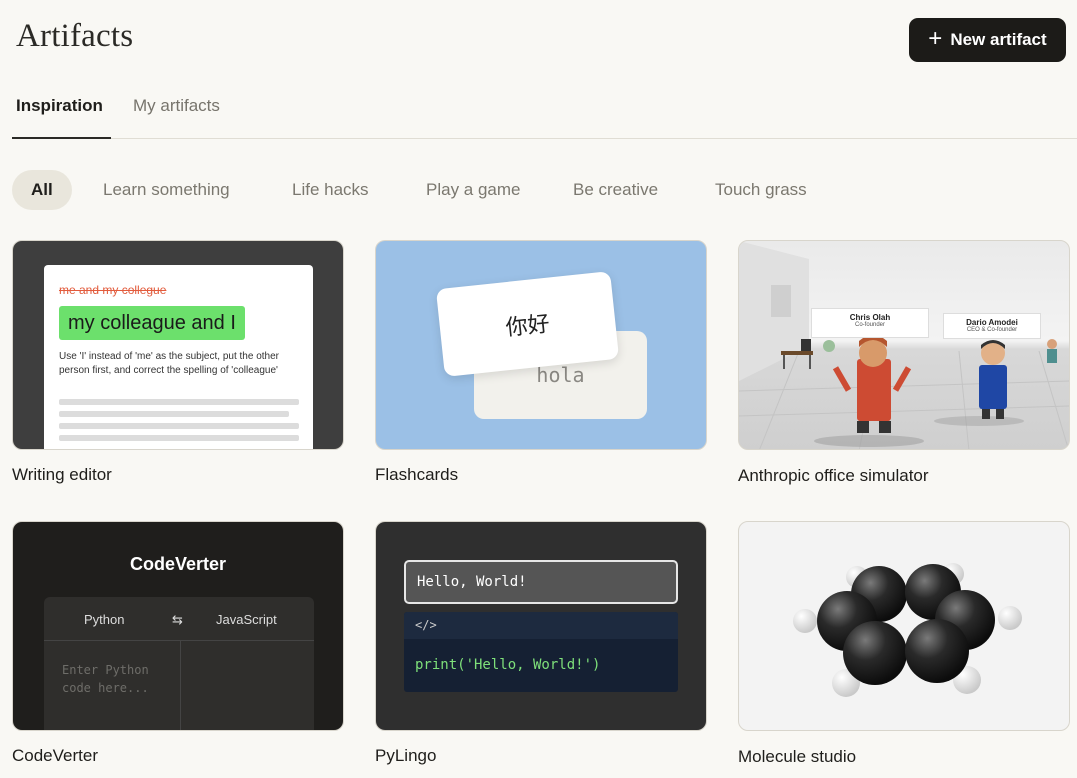  What do you see at coordinates (176, 106) in the screenshot?
I see `tab-my-artifacts: My artifacts` at bounding box center [176, 106].